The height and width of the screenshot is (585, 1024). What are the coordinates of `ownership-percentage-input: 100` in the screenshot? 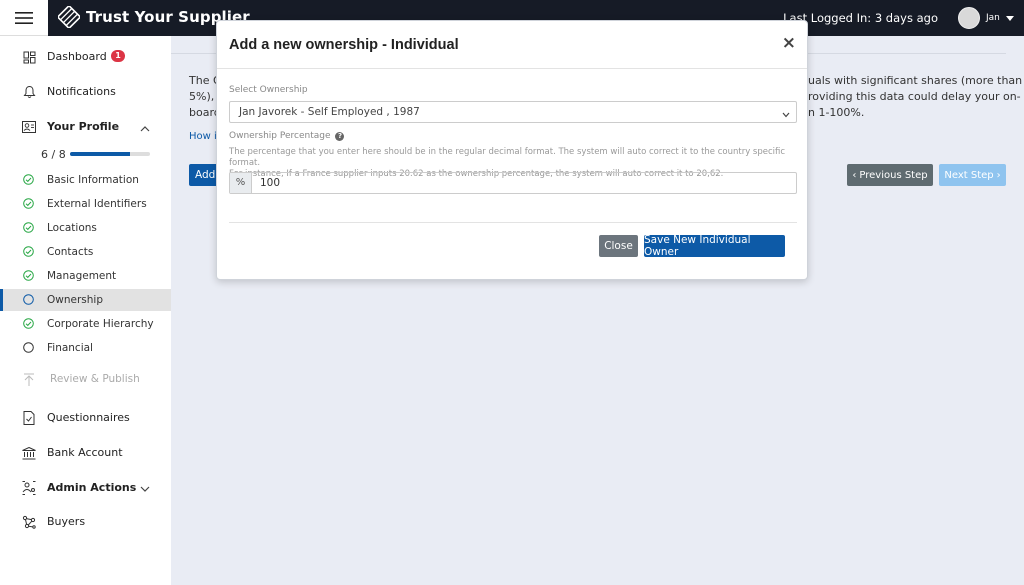 It's located at (266, 183).